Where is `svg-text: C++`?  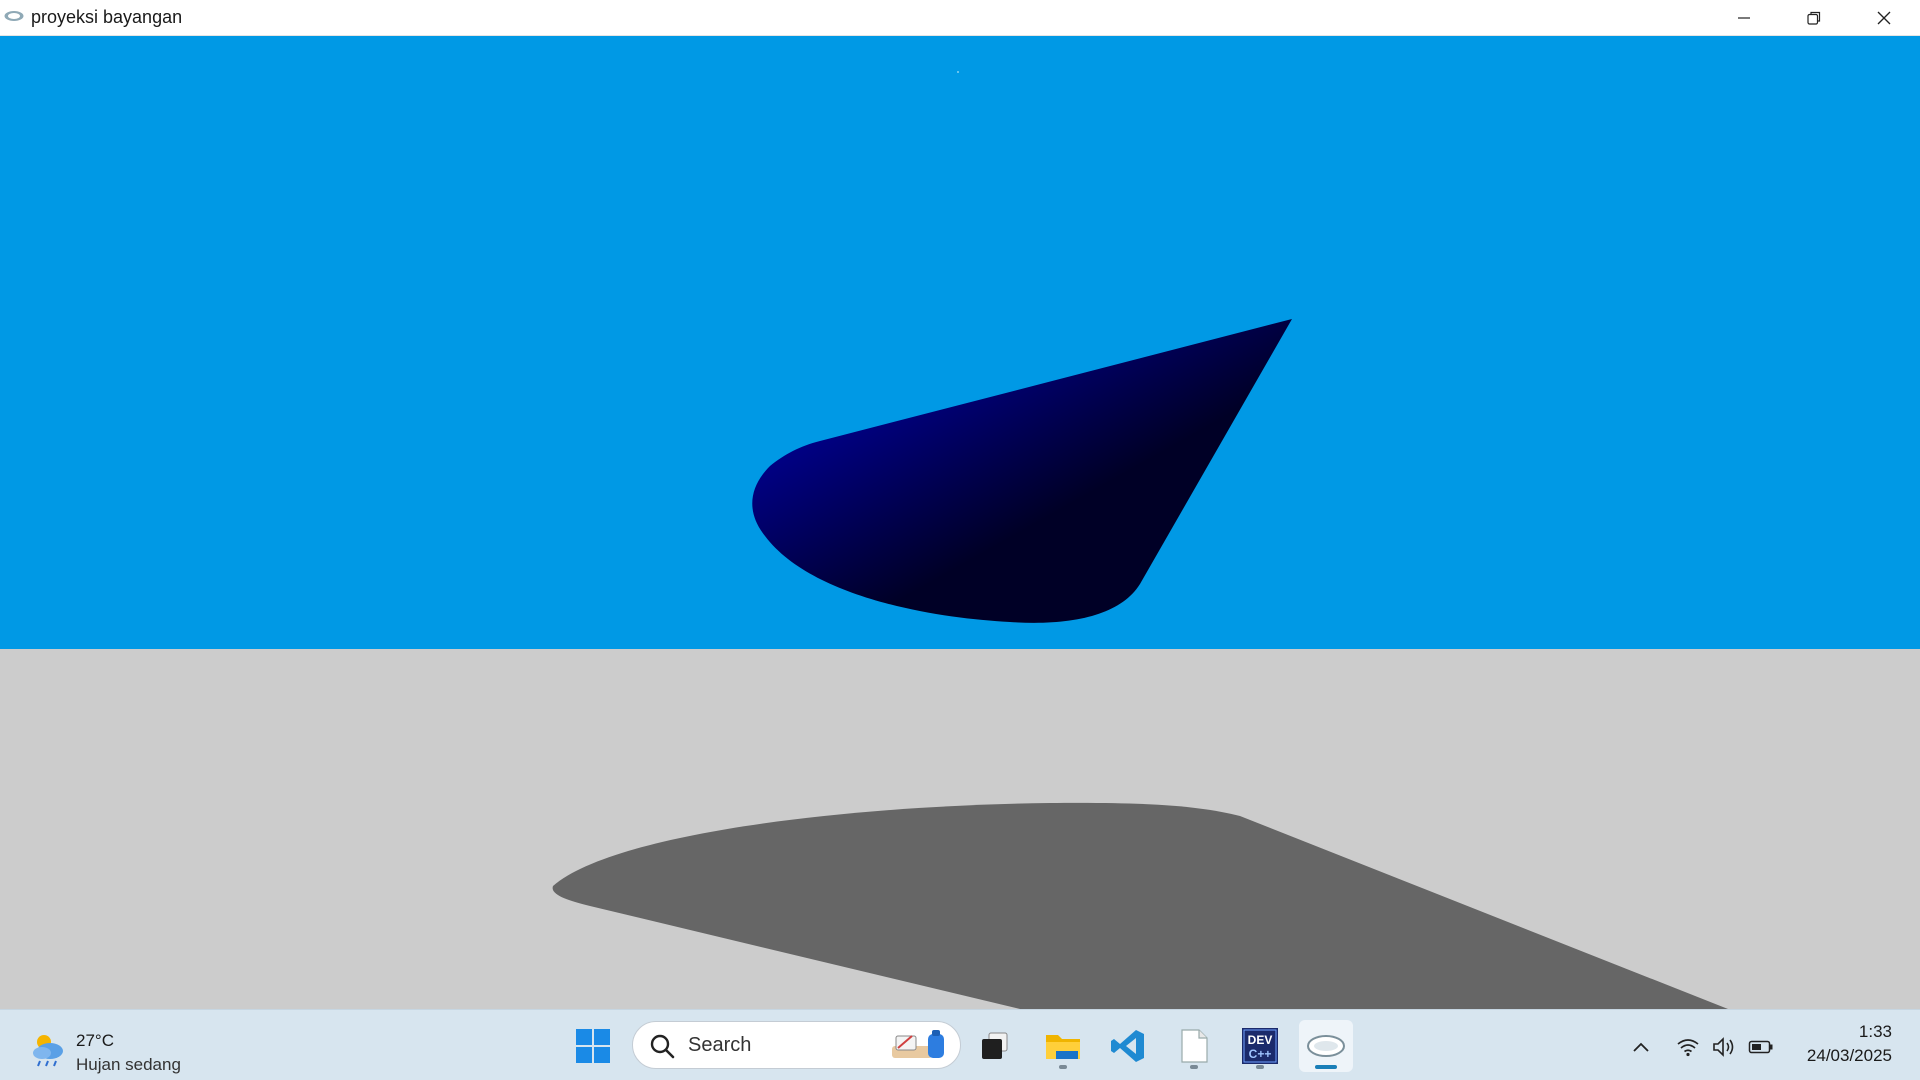
svg-text: C++ is located at coordinates (1260, 1054).